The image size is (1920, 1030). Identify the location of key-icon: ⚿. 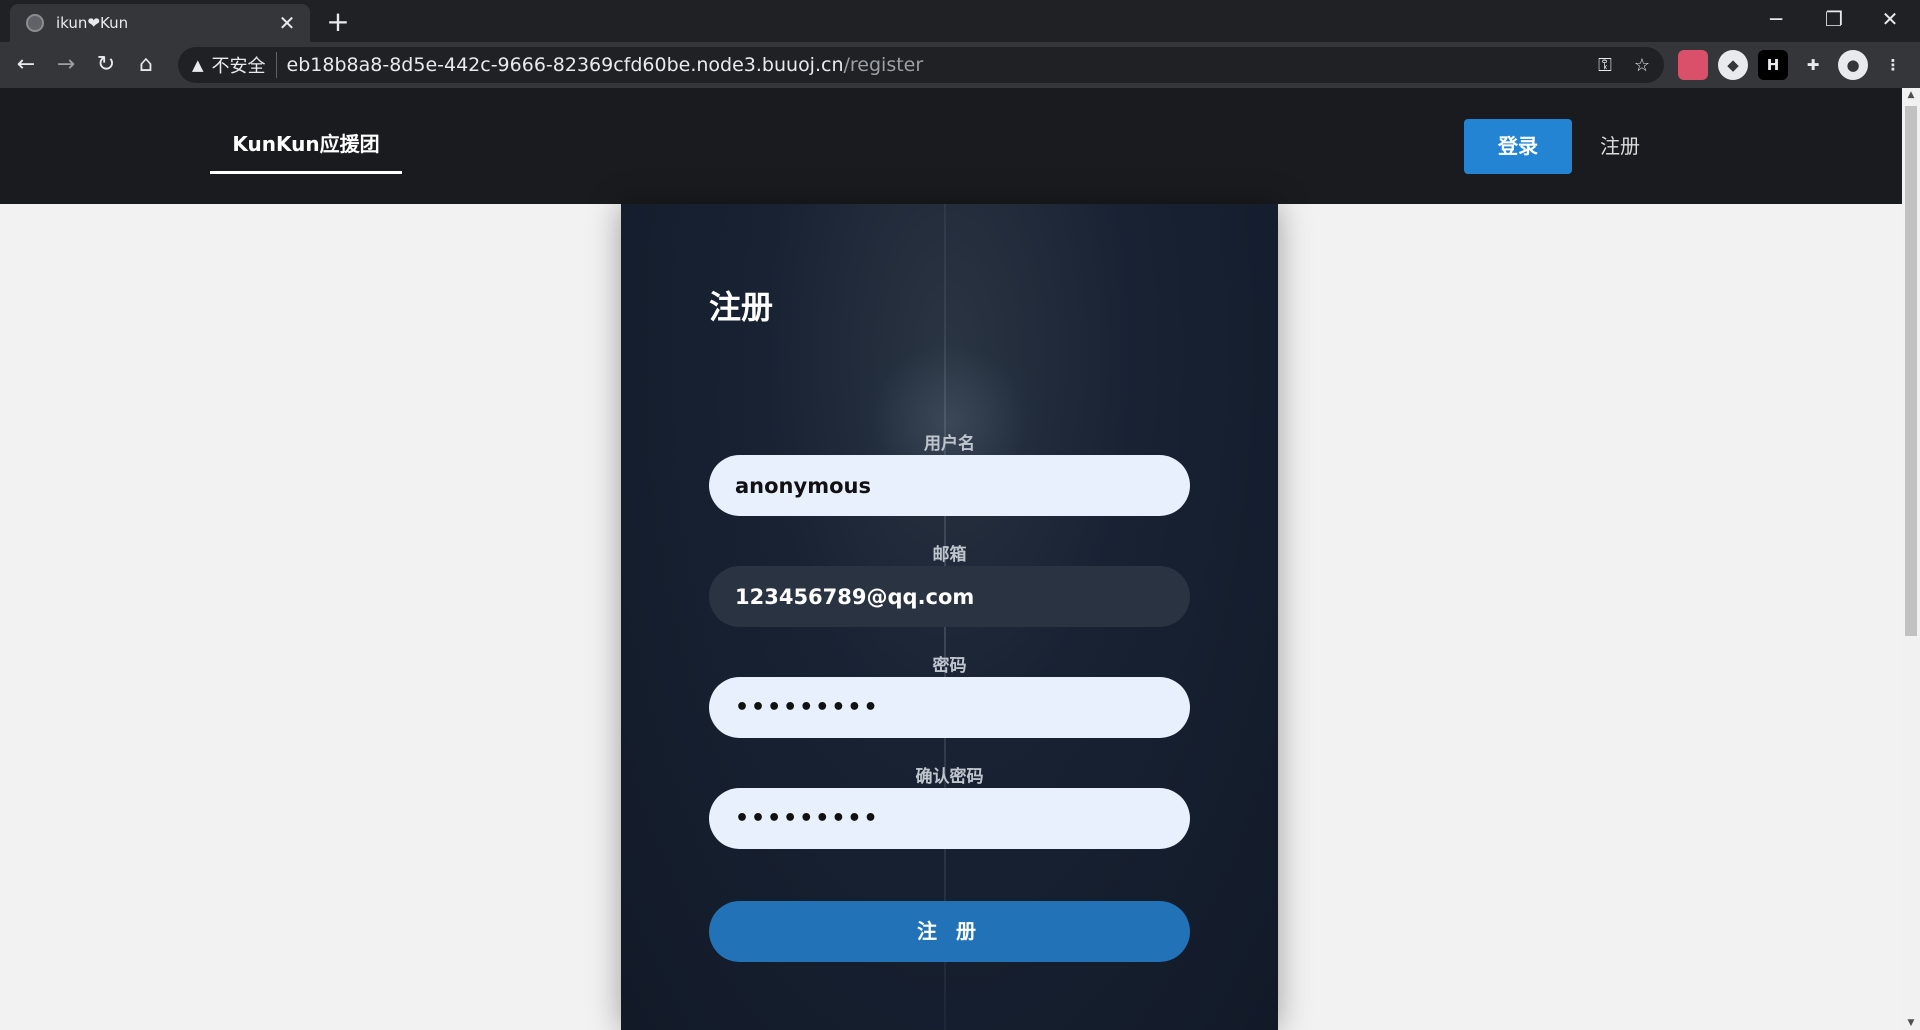
(1605, 65).